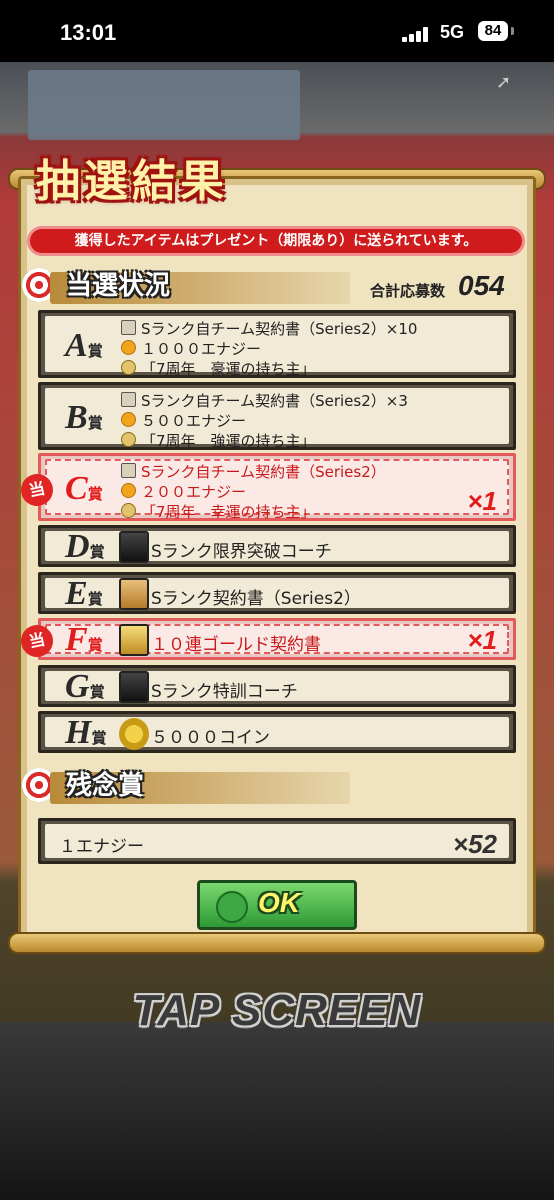 This screenshot has width=554, height=1200. What do you see at coordinates (253, 471) in the screenshot?
I see `prize-line: Sランク自チーム契約書（Series2）` at bounding box center [253, 471].